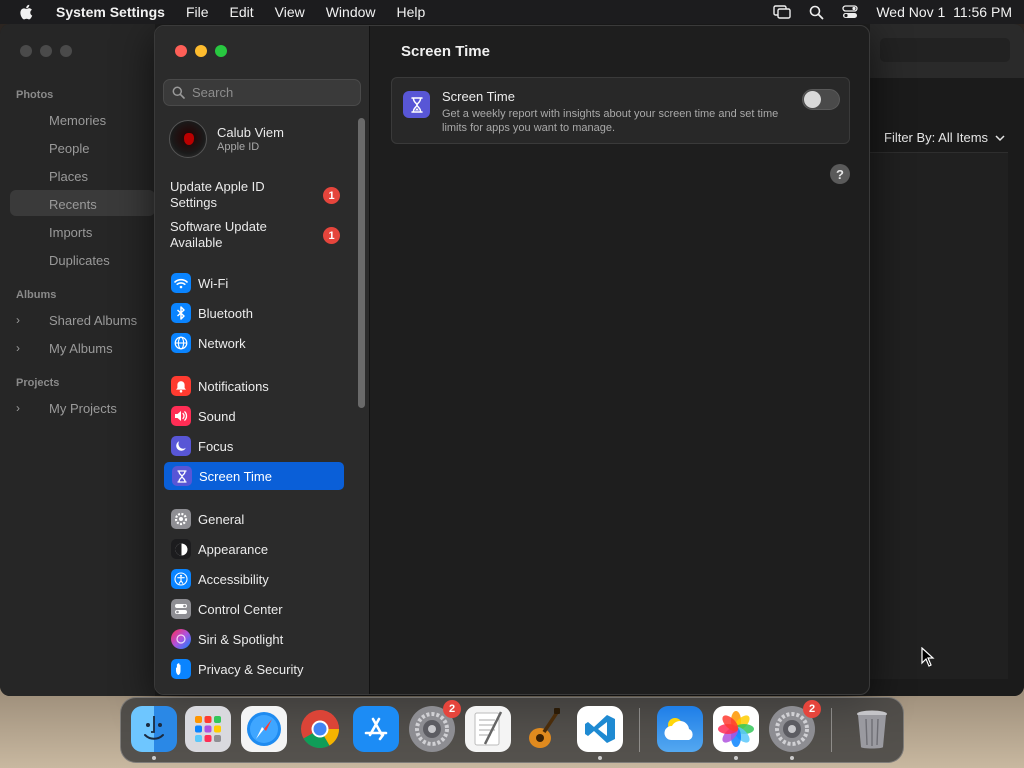 The image size is (1024, 768). I want to click on dock-app-store, so click(376, 729).